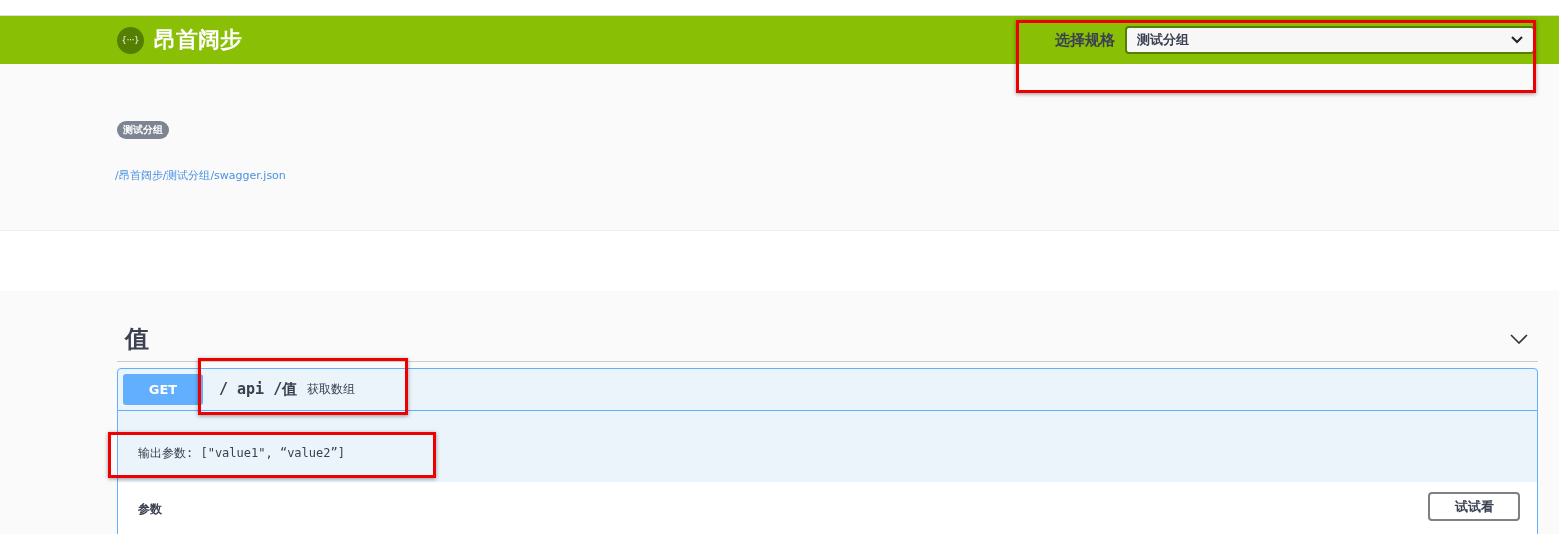 The height and width of the screenshot is (534, 1559). I want to click on logo-icon: {···}, so click(130, 40).